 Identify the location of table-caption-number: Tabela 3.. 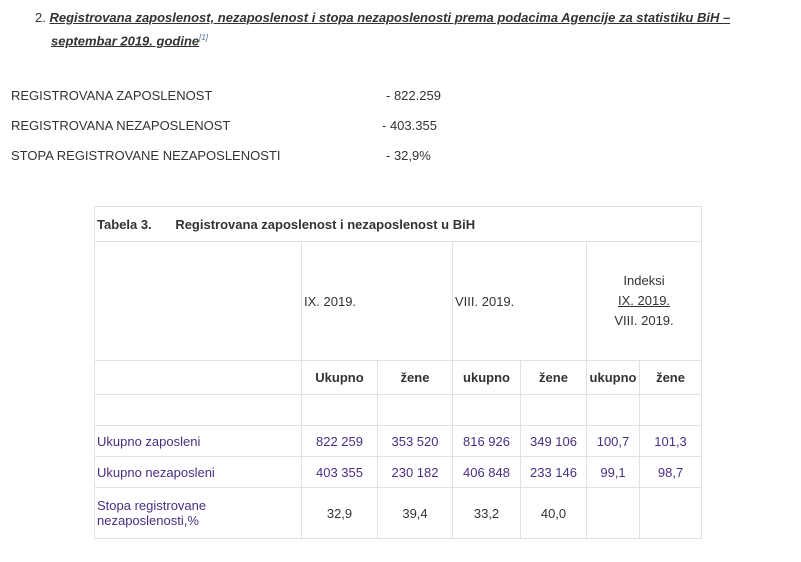
(124, 224).